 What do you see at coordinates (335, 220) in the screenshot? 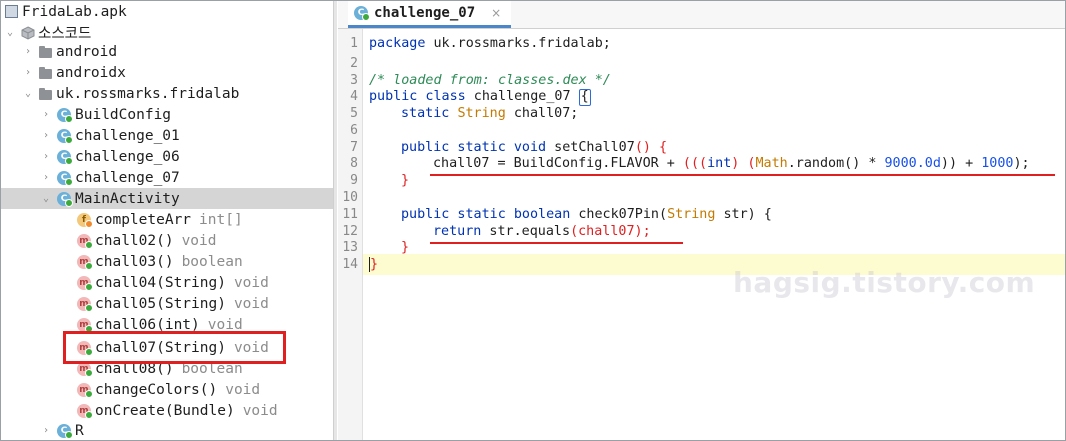
I see `panel-splitter` at bounding box center [335, 220].